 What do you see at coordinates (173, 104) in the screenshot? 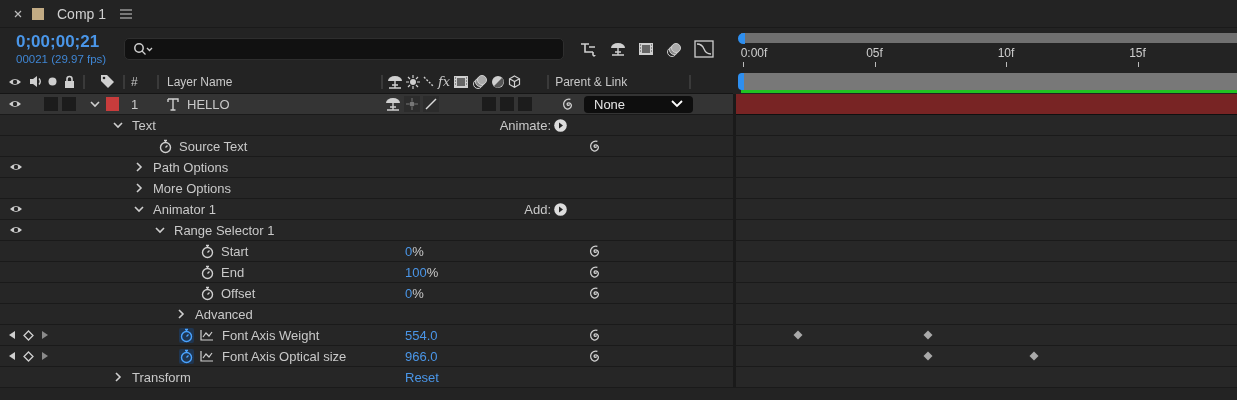
I see `text-layer-icon` at bounding box center [173, 104].